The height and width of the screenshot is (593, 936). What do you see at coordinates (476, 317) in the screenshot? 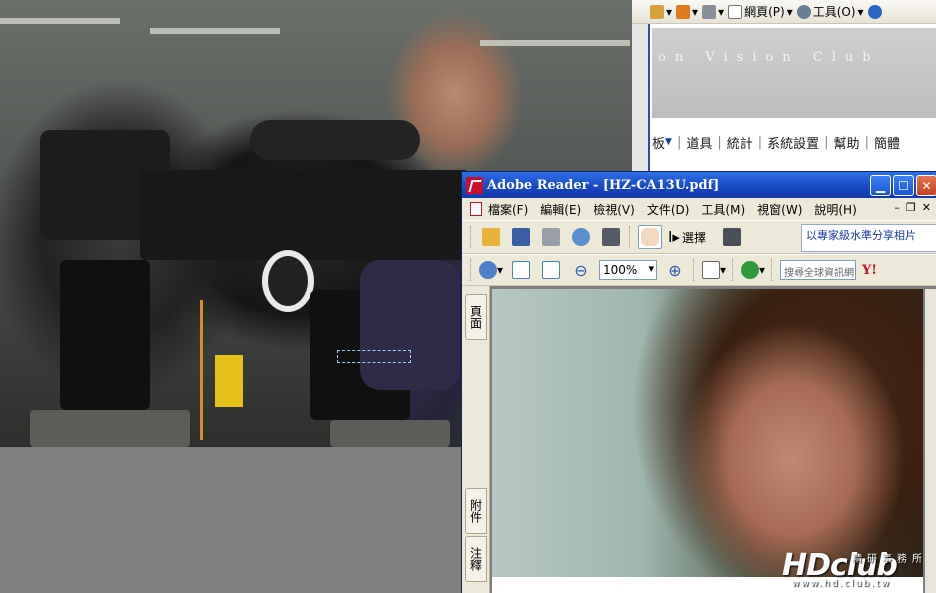
I see `tab-pages: 頁面` at bounding box center [476, 317].